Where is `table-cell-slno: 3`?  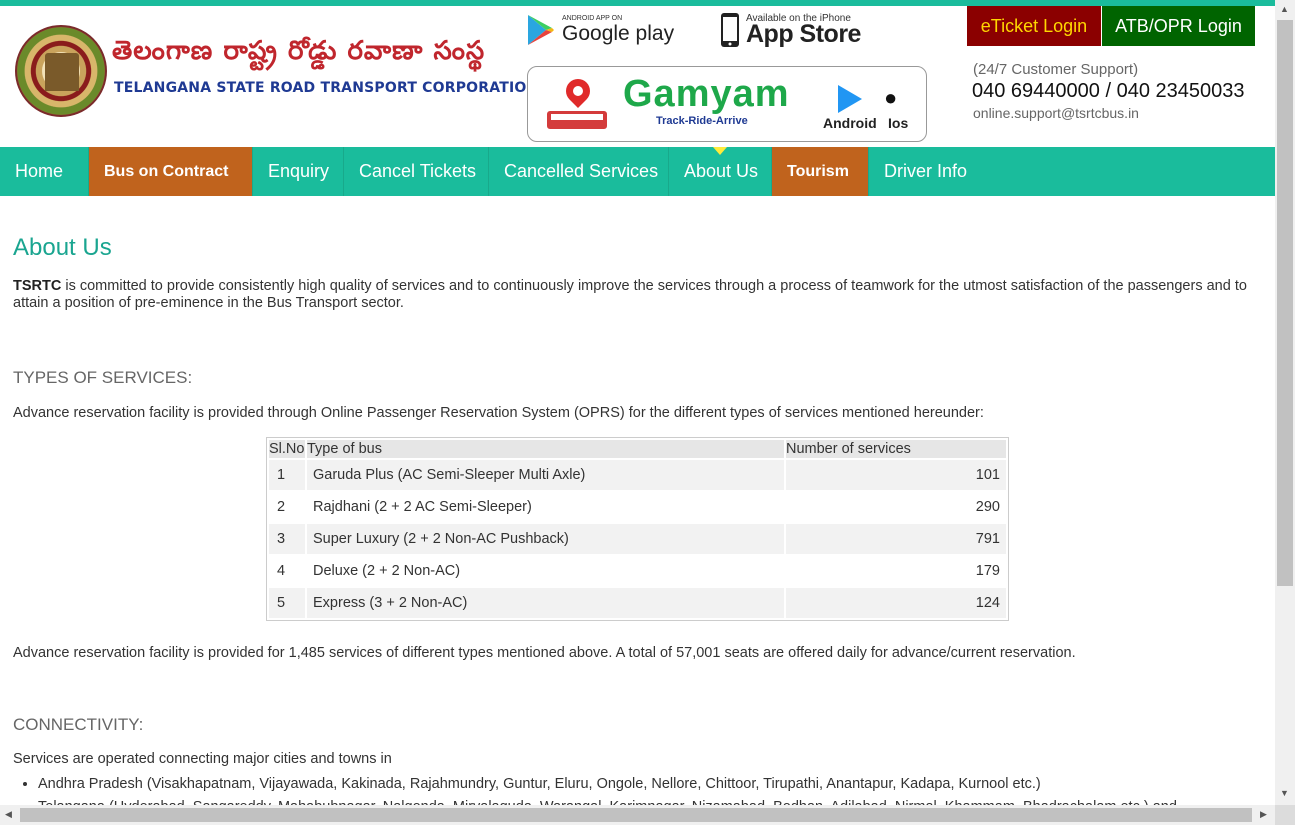 table-cell-slno: 3 is located at coordinates (287, 539).